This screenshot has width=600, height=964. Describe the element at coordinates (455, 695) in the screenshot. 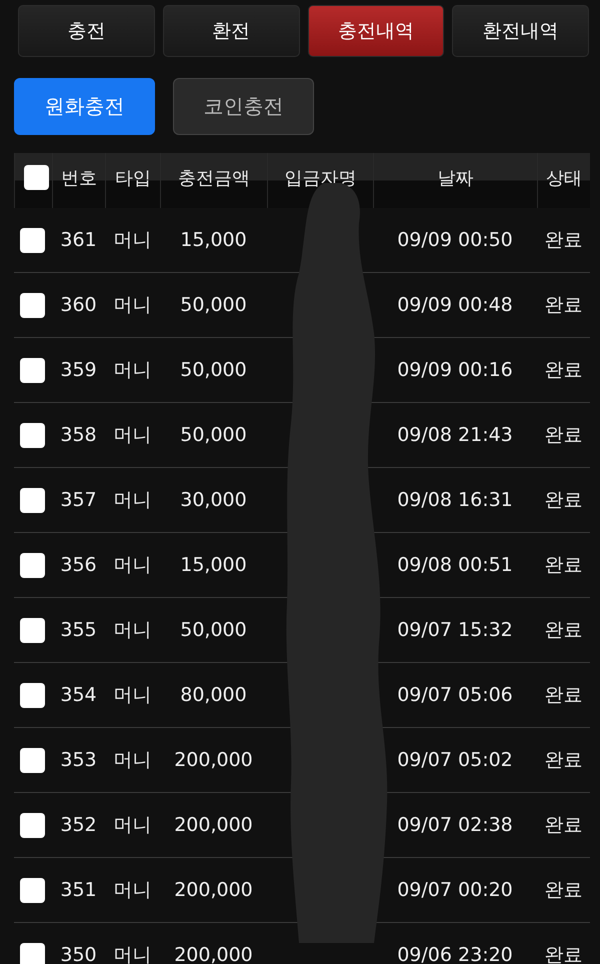

I see `table-cell-text: 09/07 05:06` at that location.